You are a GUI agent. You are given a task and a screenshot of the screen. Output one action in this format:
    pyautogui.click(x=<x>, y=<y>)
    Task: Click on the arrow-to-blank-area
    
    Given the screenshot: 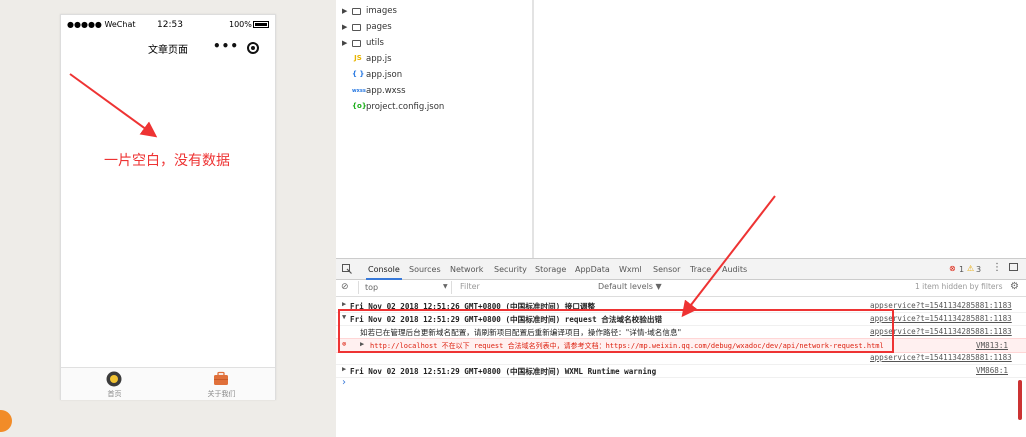 What is the action you would take?
    pyautogui.click(x=113, y=105)
    